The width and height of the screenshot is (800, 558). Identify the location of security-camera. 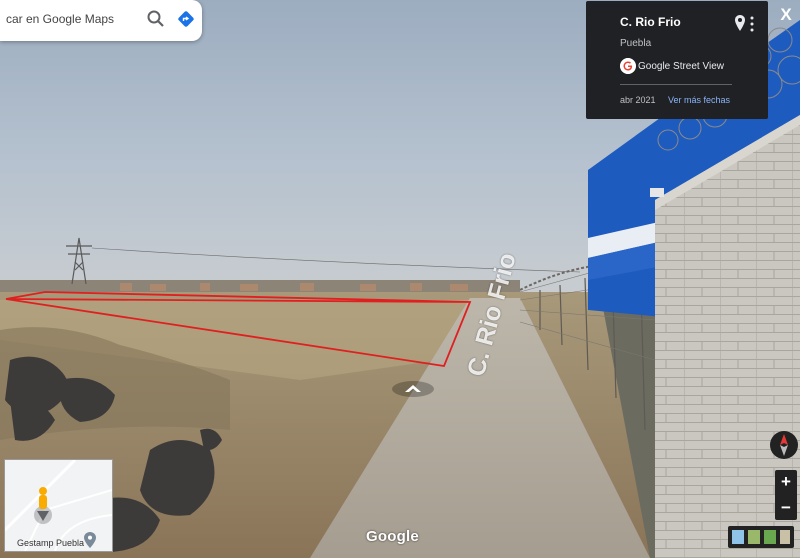
(657, 192).